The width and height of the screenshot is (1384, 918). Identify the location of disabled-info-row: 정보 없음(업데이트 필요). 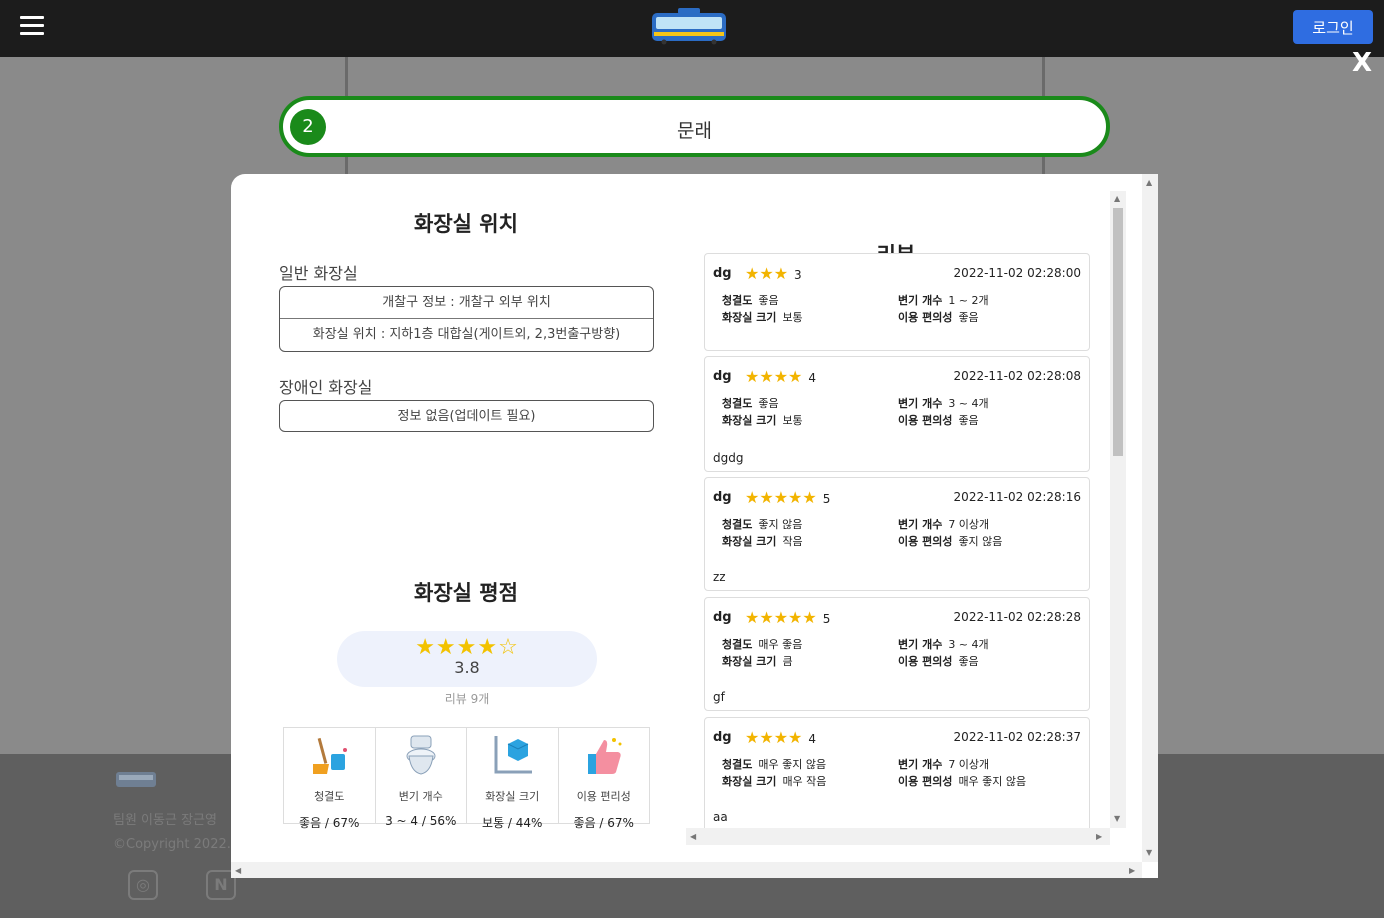
(466, 416).